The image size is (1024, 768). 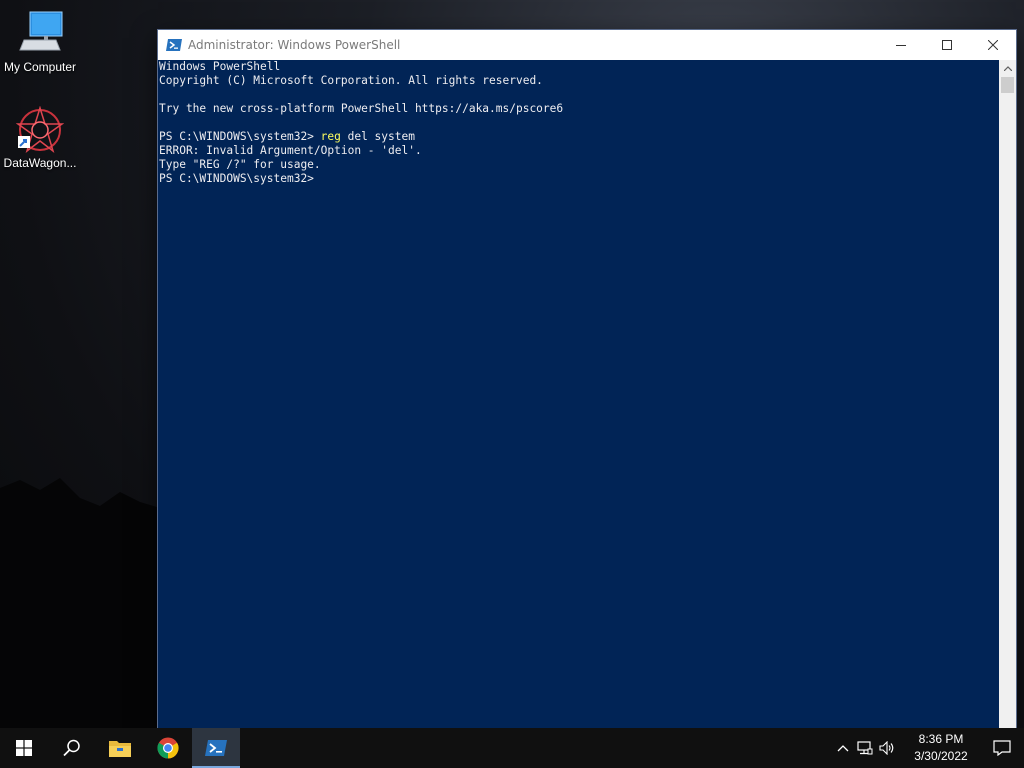 I want to click on minimize-icon, so click(x=901, y=45).